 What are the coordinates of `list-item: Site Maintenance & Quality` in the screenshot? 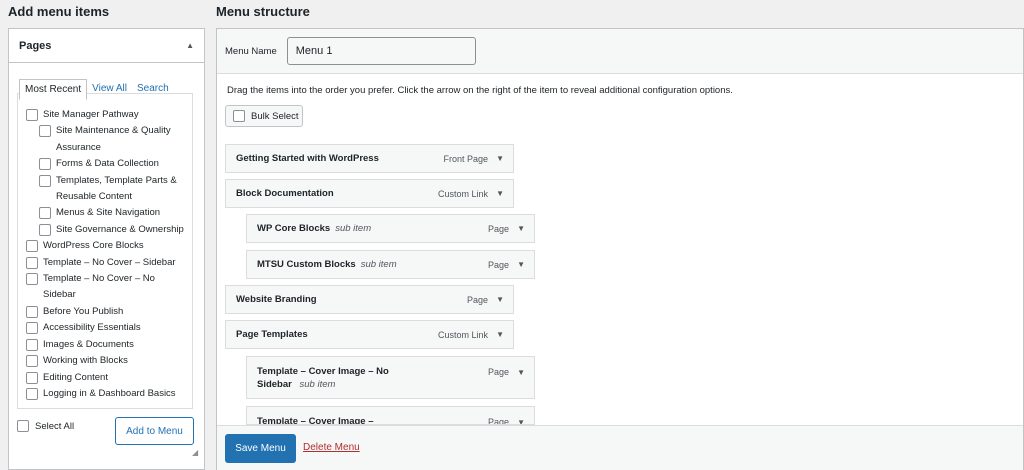 It's located at (105, 131).